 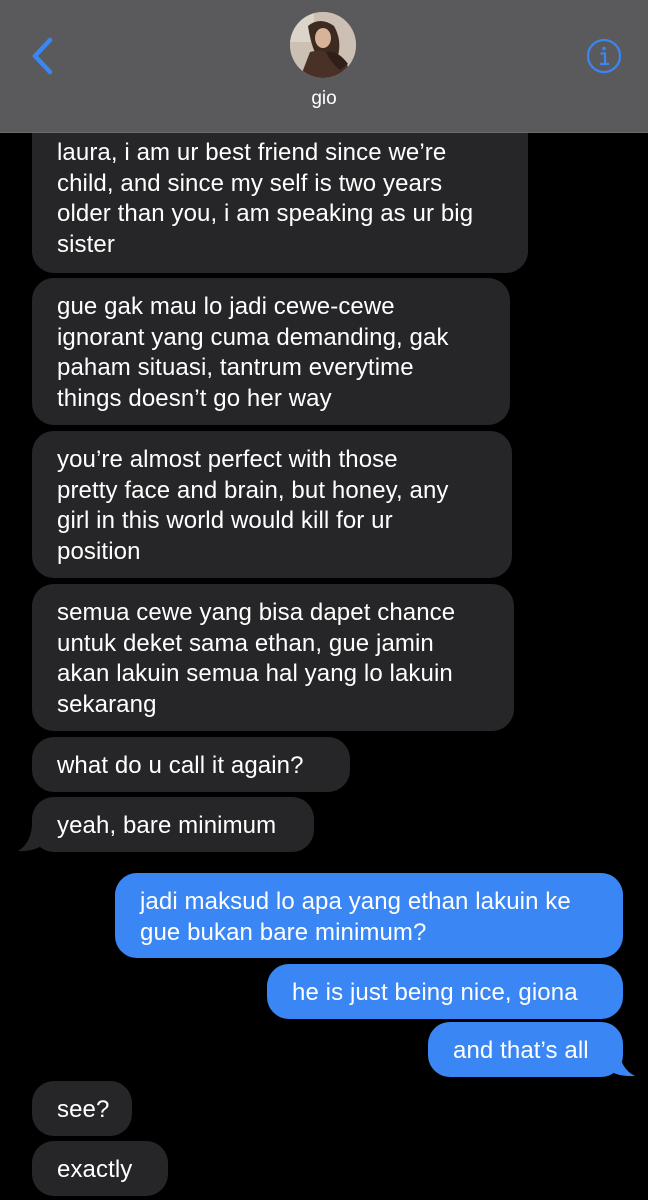 I want to click on incoming-message: exactly, so click(x=100, y=1168).